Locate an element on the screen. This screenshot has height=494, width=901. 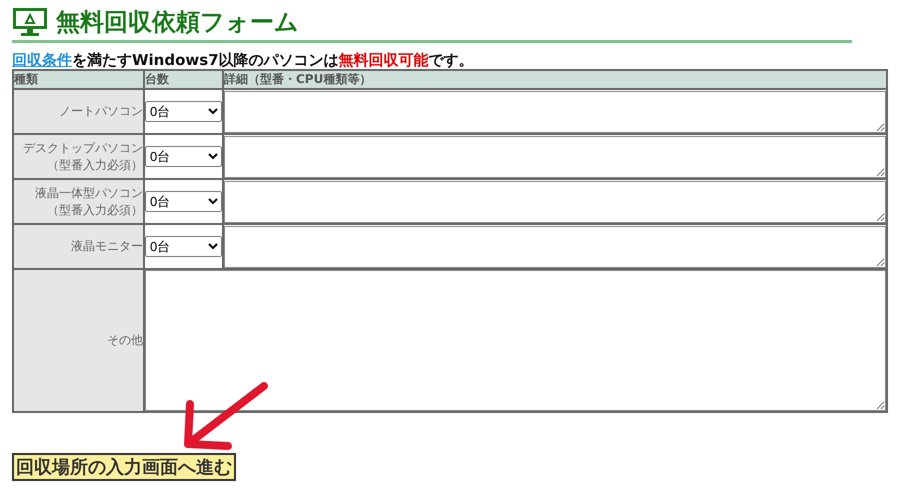
intro-text: 回収条件を満たすWindows7以降のパソコンは無料回収可能です。 is located at coordinates (243, 60).